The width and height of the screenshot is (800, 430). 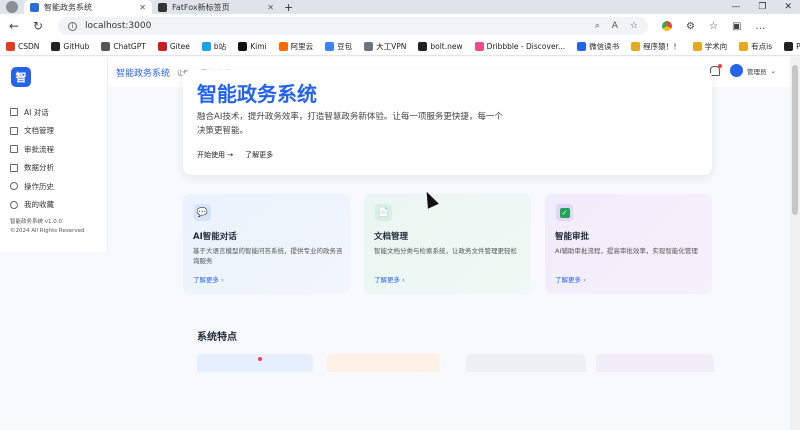 I want to click on sidebar-item-analytics: 数据分析, so click(x=32, y=168).